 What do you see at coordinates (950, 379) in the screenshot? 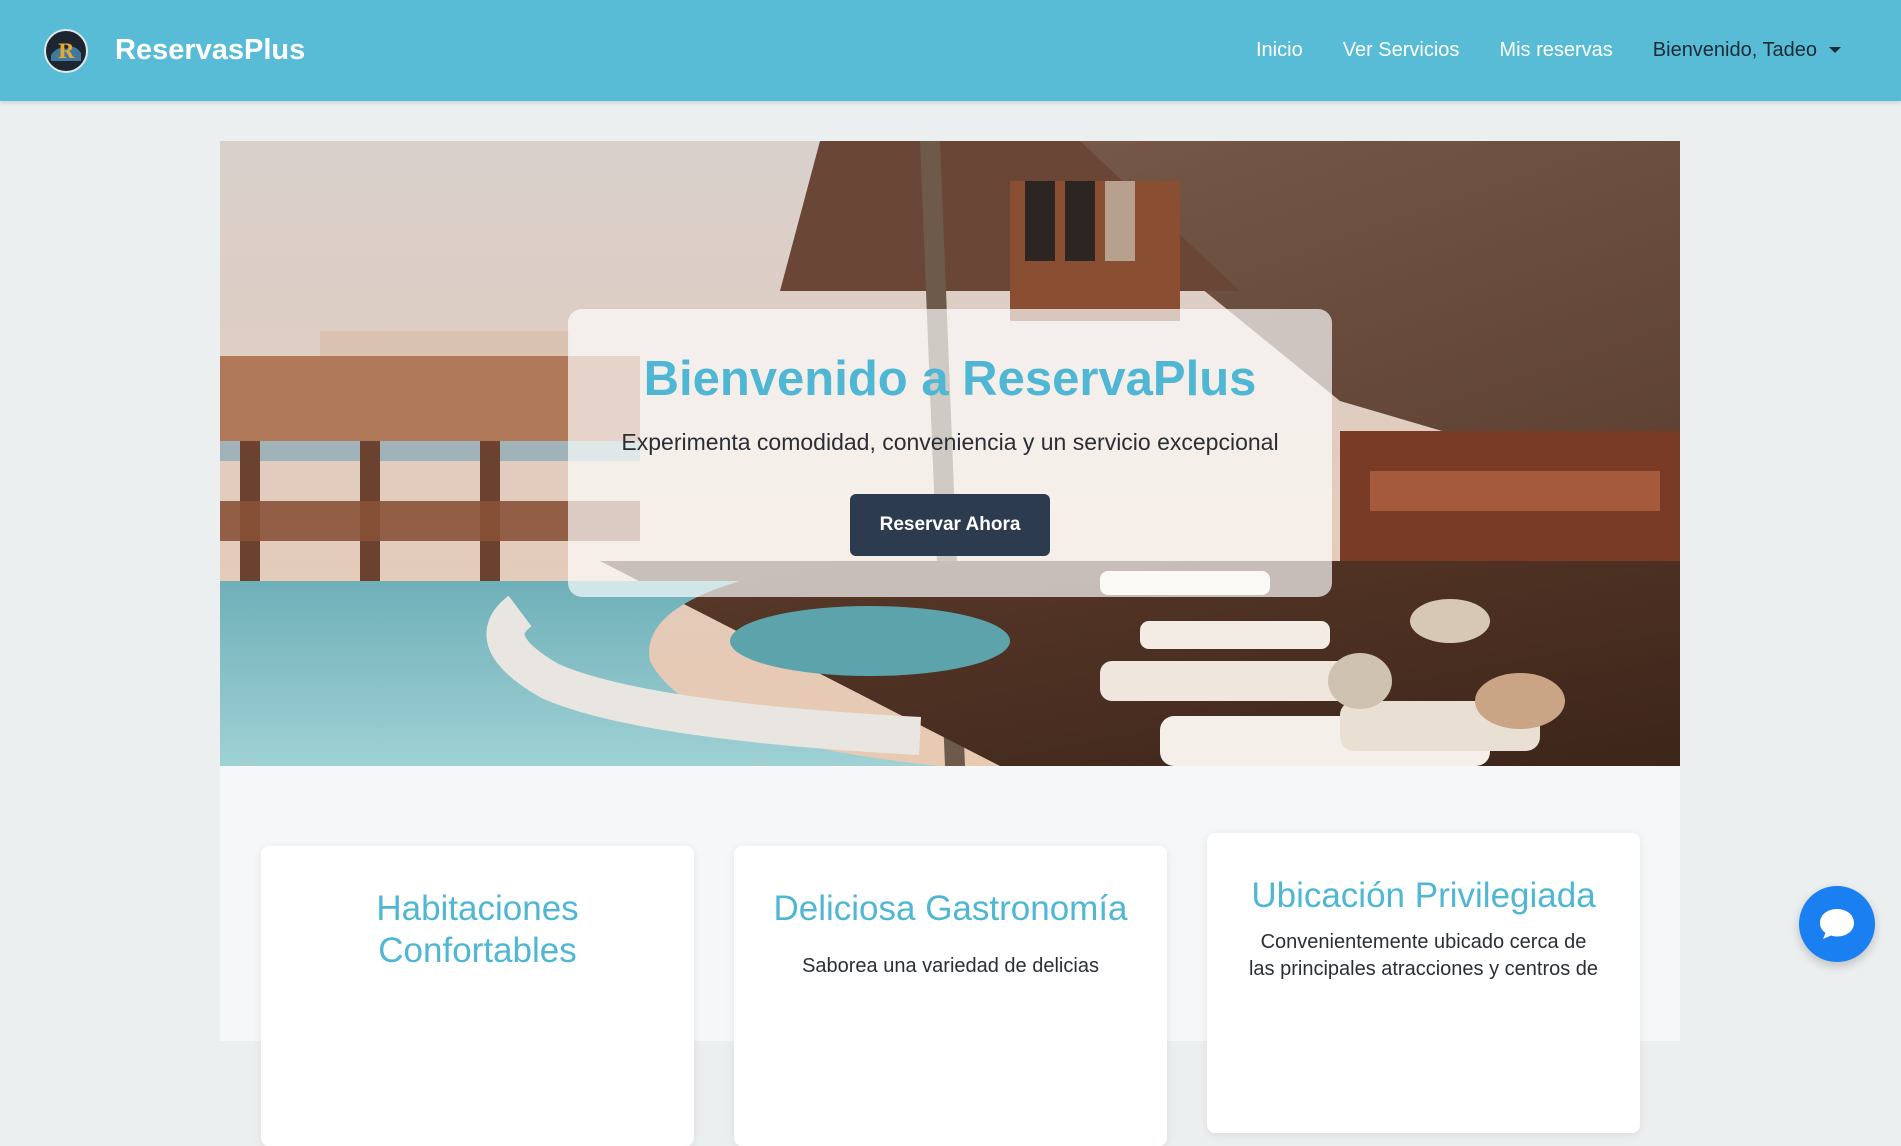
I see `hero-title: Bienvenido a ReservaPlus` at bounding box center [950, 379].